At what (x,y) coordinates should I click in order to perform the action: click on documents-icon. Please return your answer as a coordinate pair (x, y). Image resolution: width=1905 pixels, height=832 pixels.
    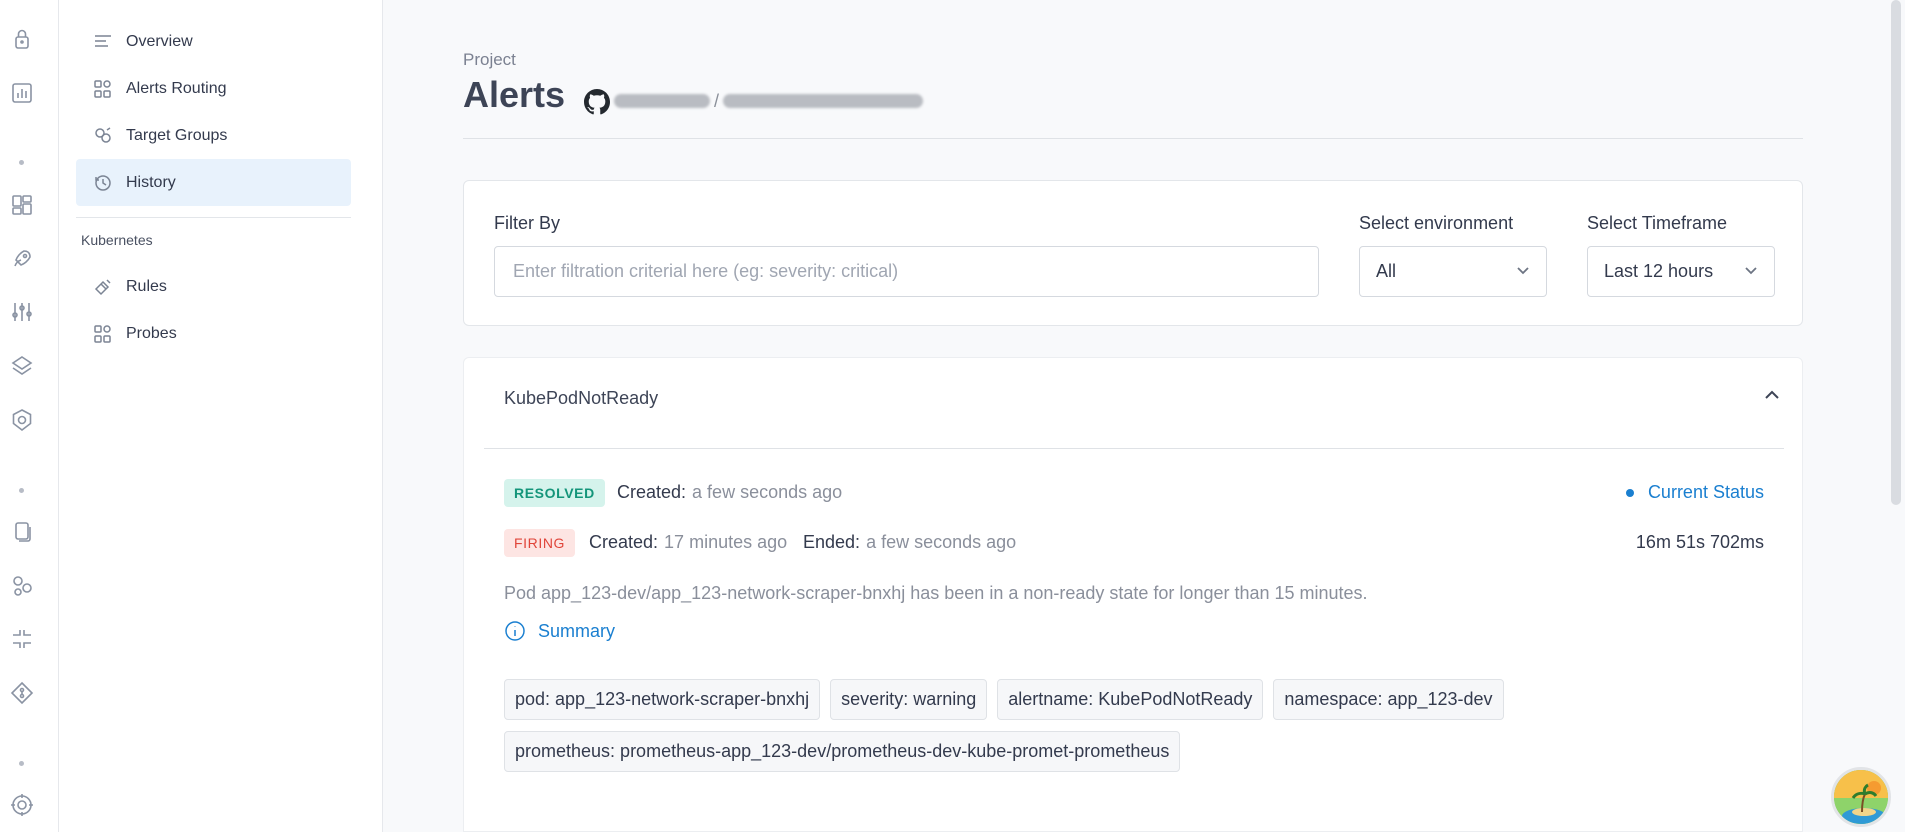
    Looking at the image, I should click on (22, 532).